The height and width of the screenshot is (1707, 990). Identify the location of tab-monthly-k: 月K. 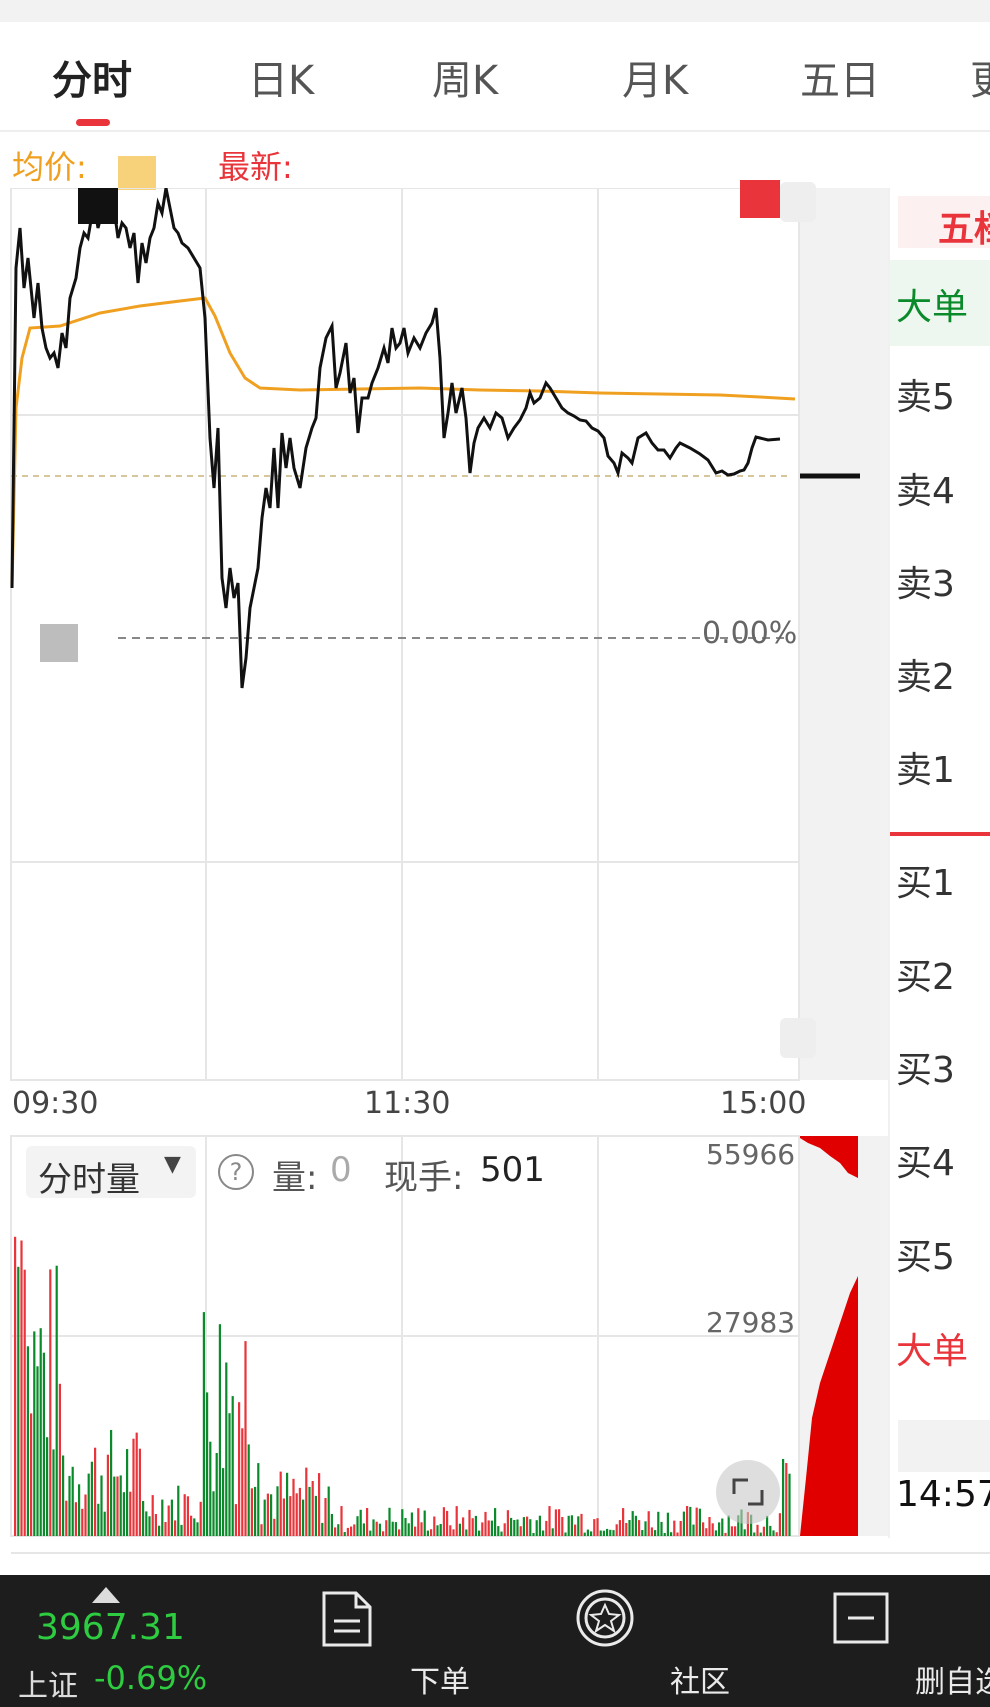
(655, 77).